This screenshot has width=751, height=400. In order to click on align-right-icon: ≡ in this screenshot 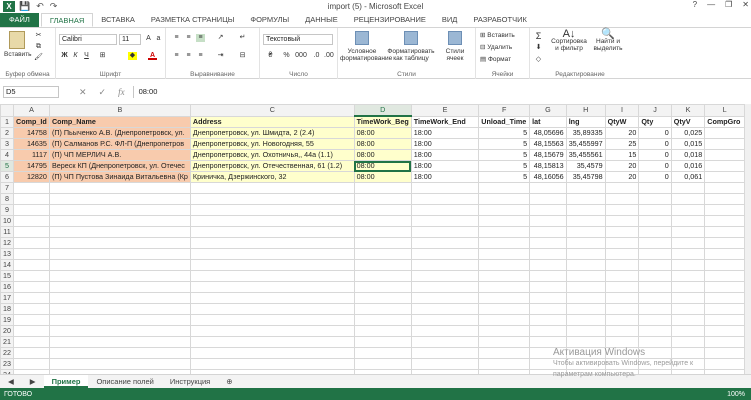, I will do `click(200, 56)`.